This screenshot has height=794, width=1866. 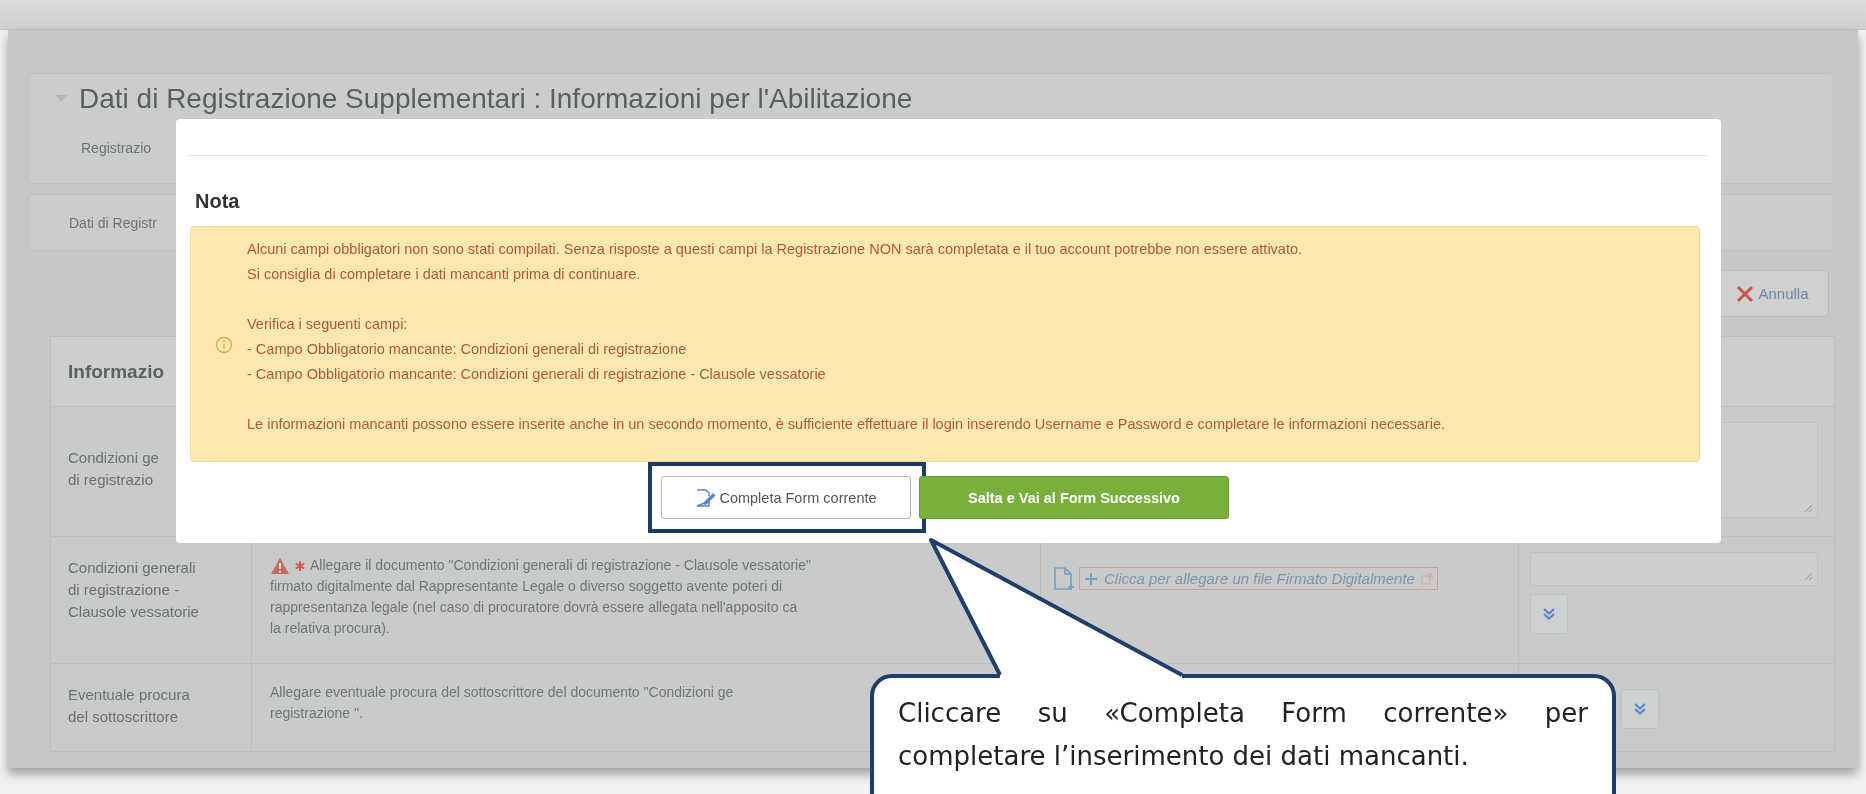 What do you see at coordinates (706, 497) in the screenshot?
I see `edit-document-icon` at bounding box center [706, 497].